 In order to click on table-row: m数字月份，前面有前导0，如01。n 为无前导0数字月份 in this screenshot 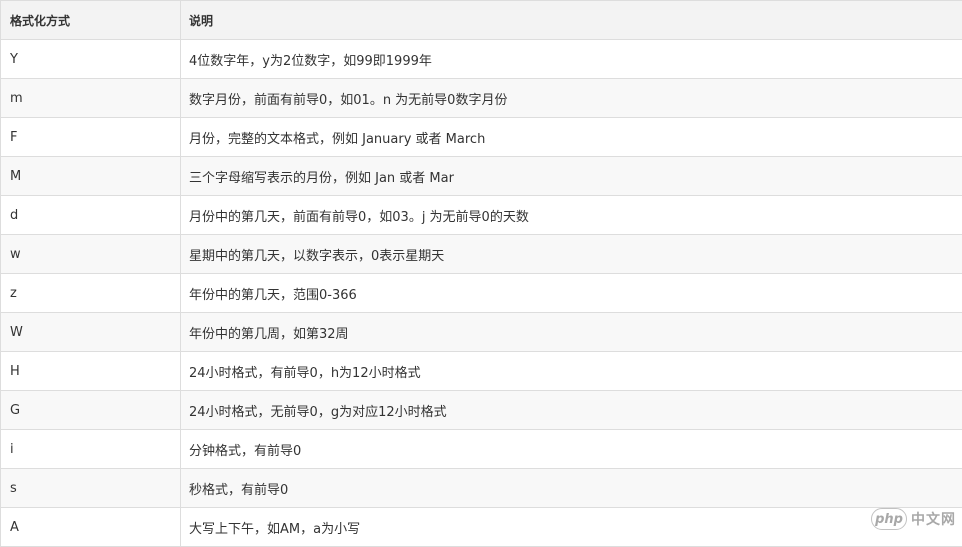, I will do `click(481, 98)`.